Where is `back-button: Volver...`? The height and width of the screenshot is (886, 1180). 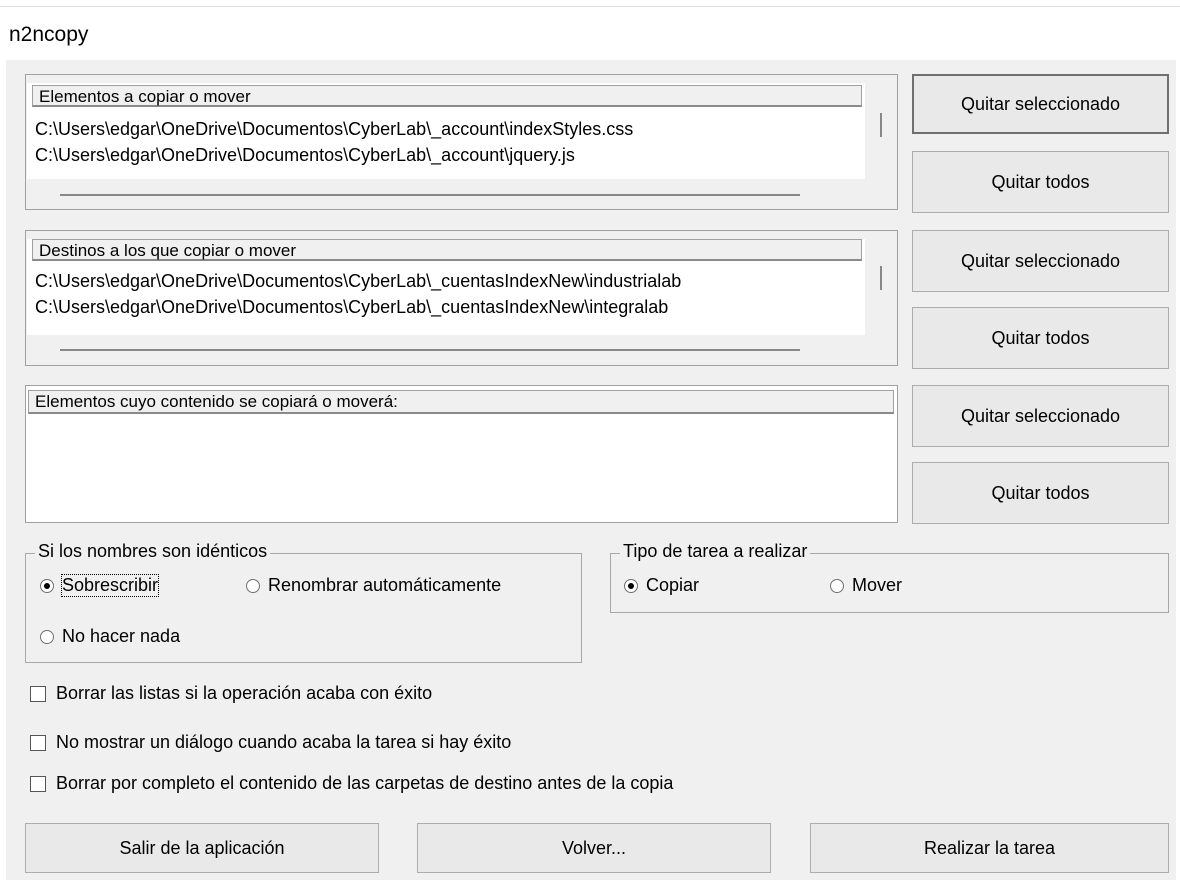
back-button: Volver... is located at coordinates (594, 848).